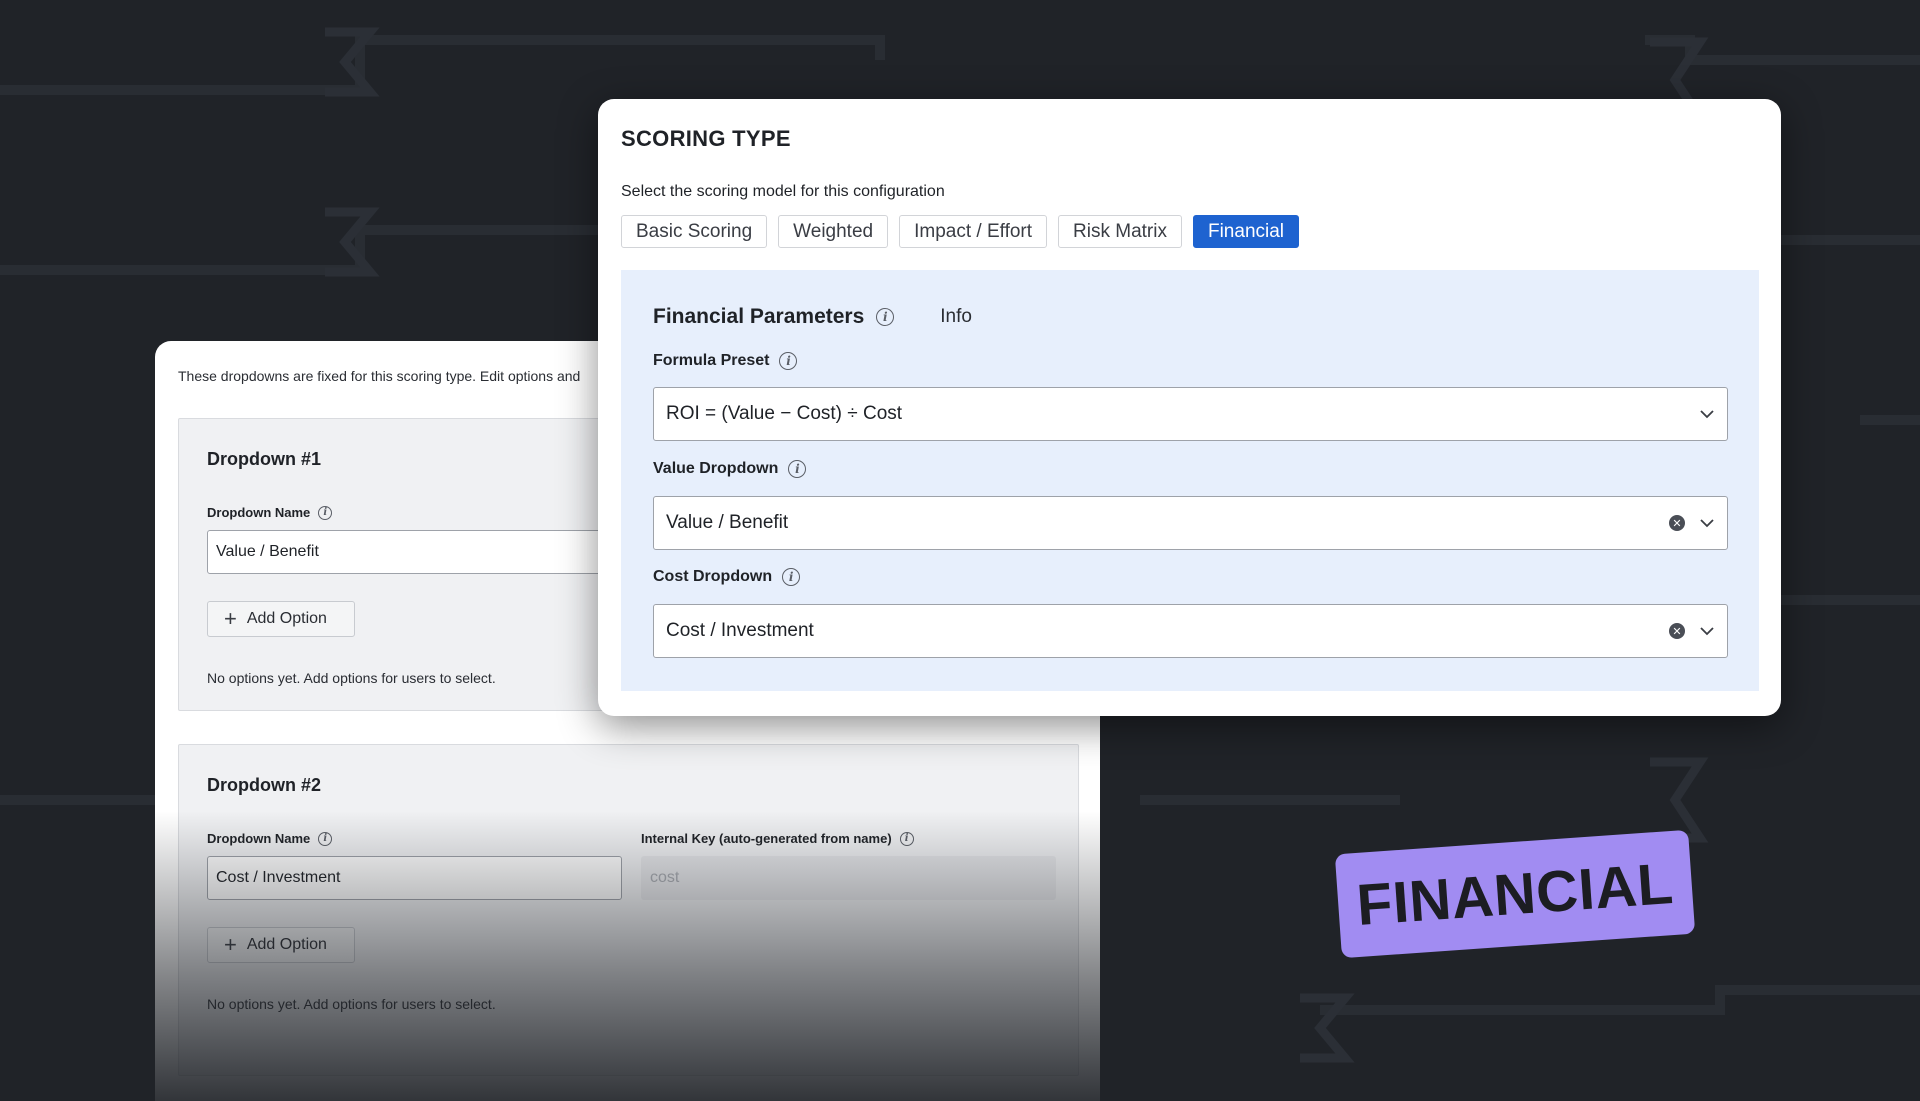  Describe the element at coordinates (1190, 414) in the screenshot. I see `formula-preset-select: ROI = (Value − Cost) ÷ Cost` at that location.